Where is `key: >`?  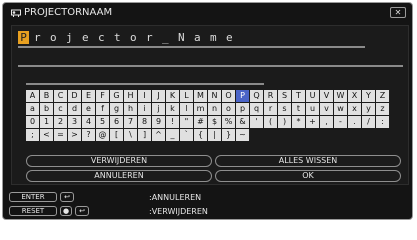
key: > is located at coordinates (74, 135).